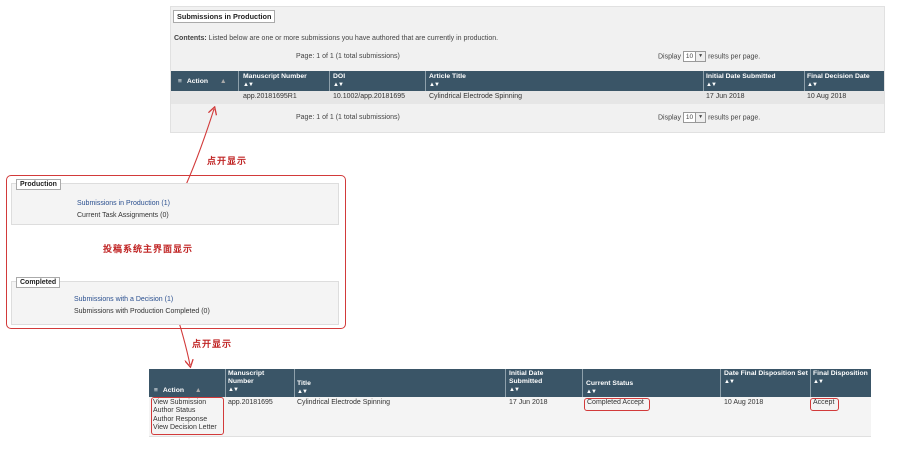 The image size is (900, 461). What do you see at coordinates (528, 402) in the screenshot?
I see `cell-initial-date: 17 Jun 2018` at bounding box center [528, 402].